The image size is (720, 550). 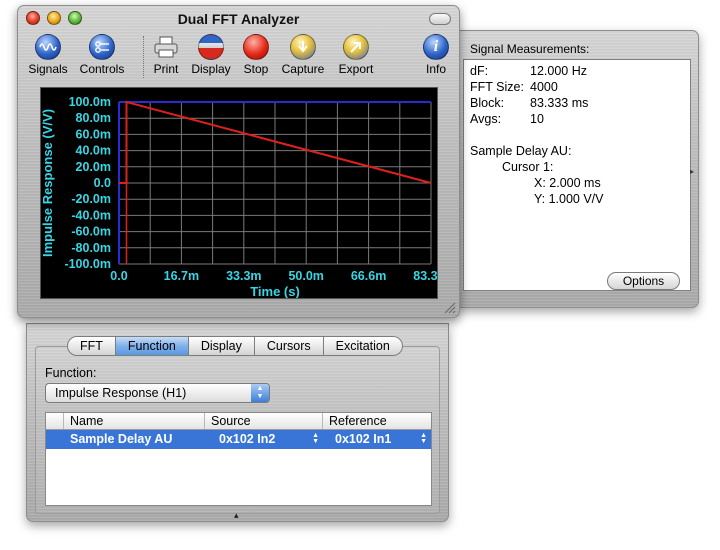 I want to click on drawer-grip-icon: ▸, so click(x=692, y=171).